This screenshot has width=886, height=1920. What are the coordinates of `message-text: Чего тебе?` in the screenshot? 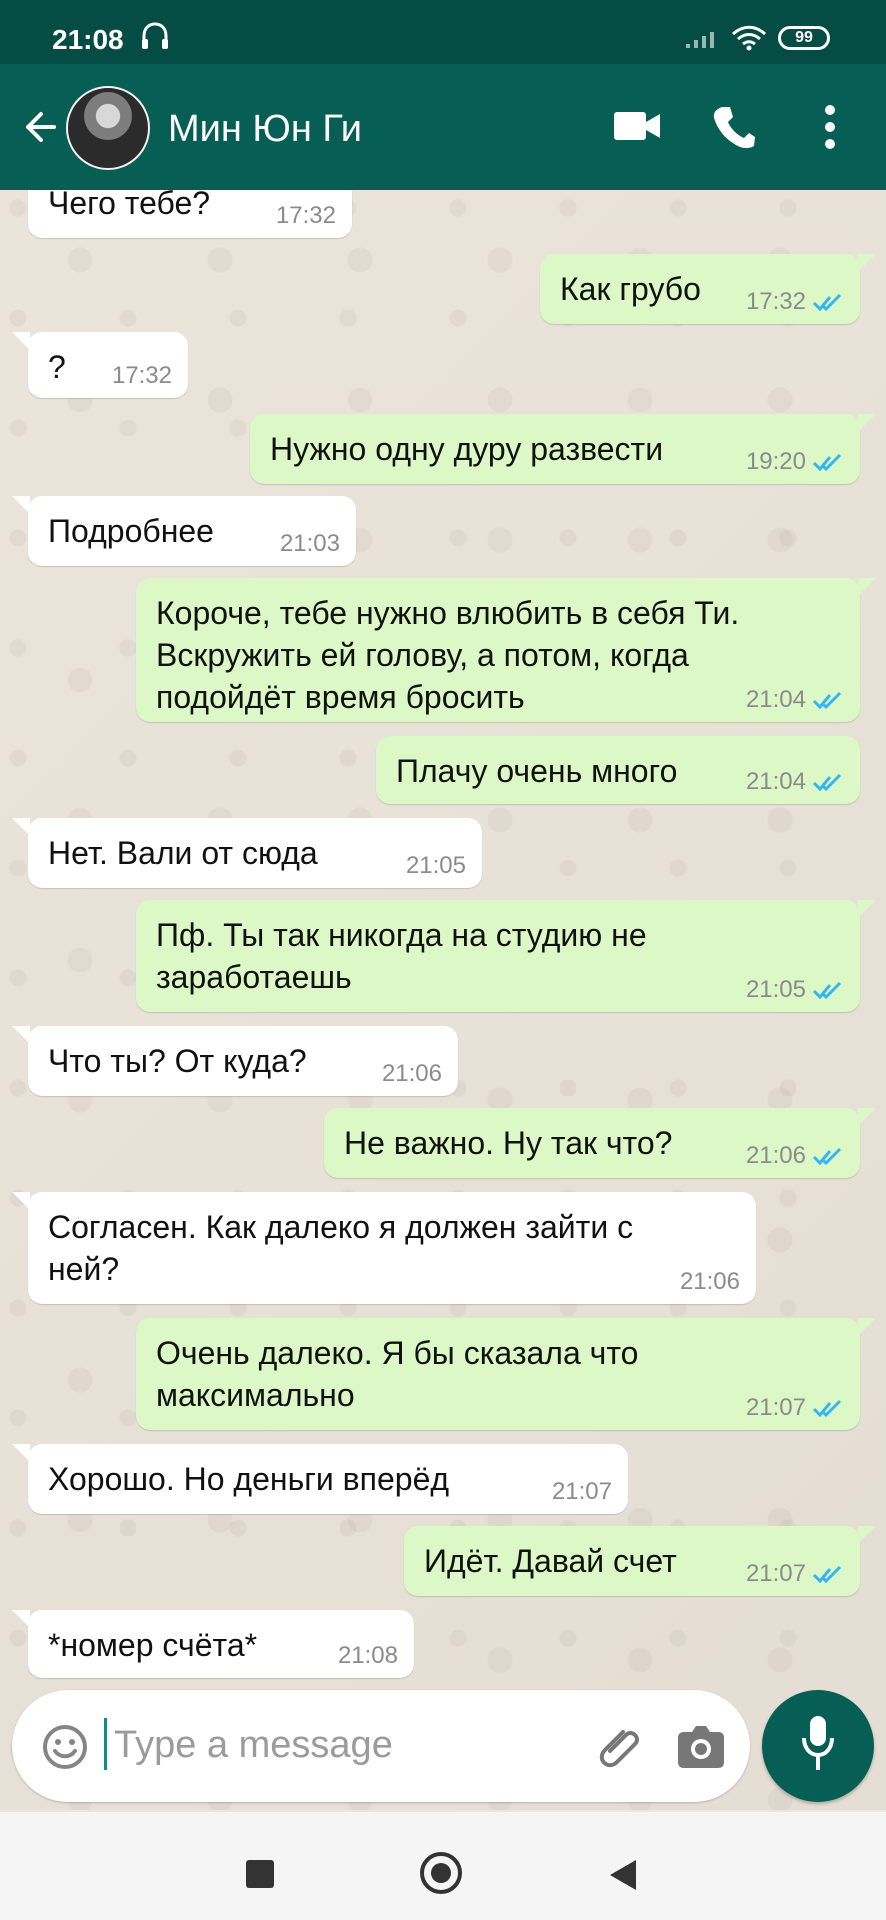 It's located at (129, 205).